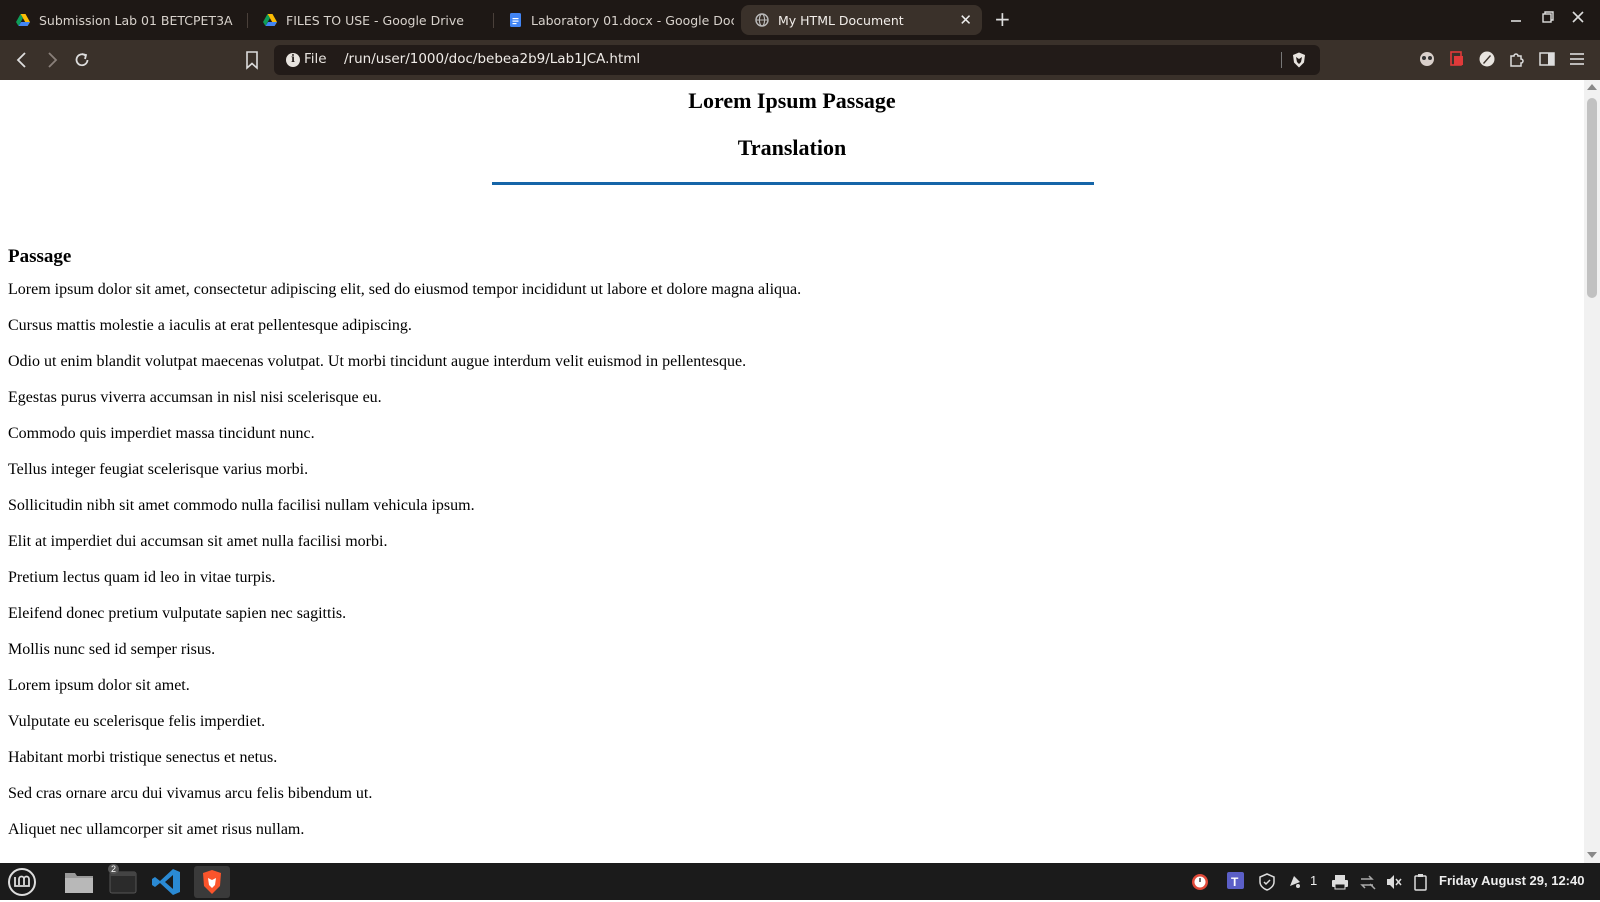  What do you see at coordinates (22, 60) in the screenshot?
I see `back-icon` at bounding box center [22, 60].